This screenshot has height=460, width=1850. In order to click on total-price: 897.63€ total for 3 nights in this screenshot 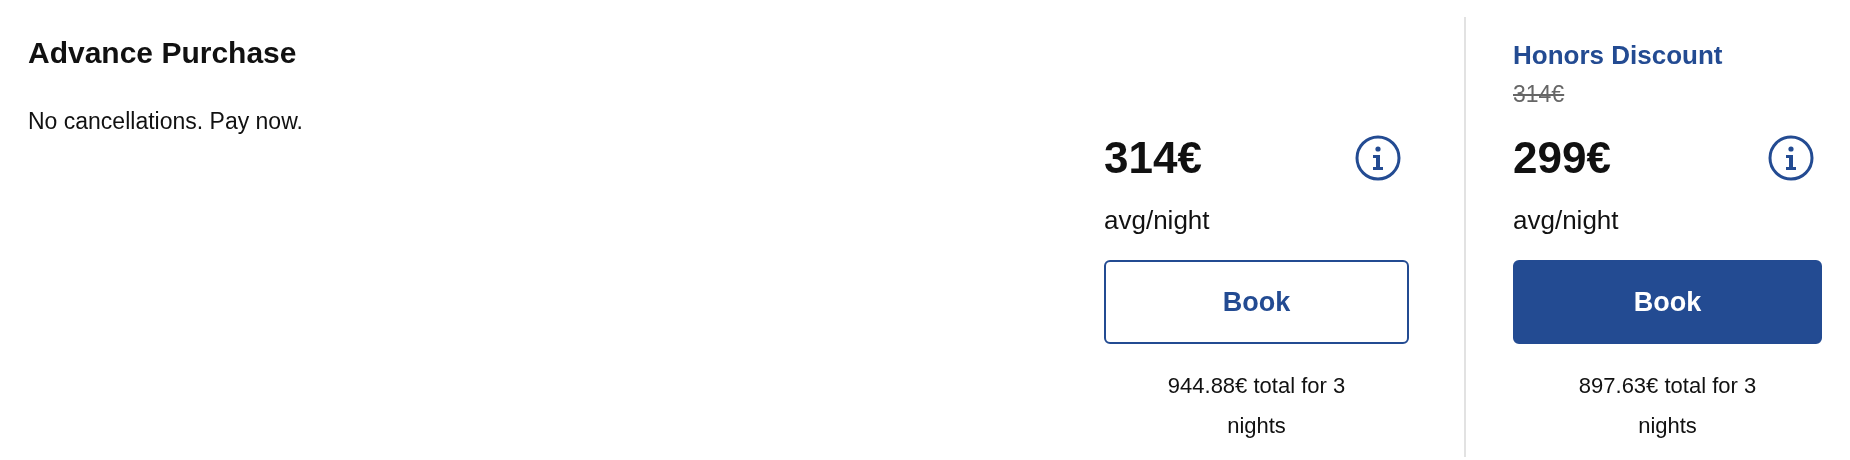, I will do `click(1667, 406)`.